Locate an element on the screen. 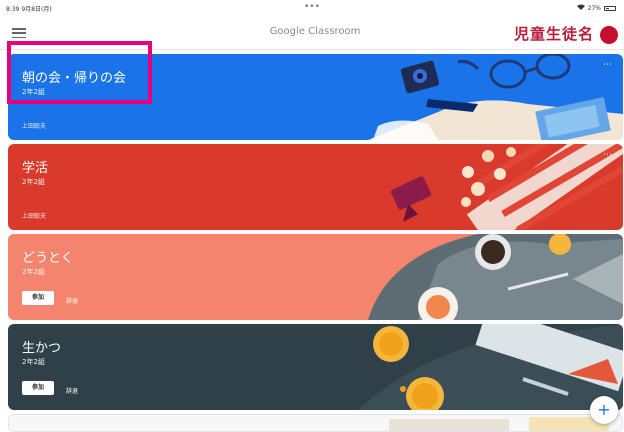  class-card-title: どうとく is located at coordinates (48, 256).